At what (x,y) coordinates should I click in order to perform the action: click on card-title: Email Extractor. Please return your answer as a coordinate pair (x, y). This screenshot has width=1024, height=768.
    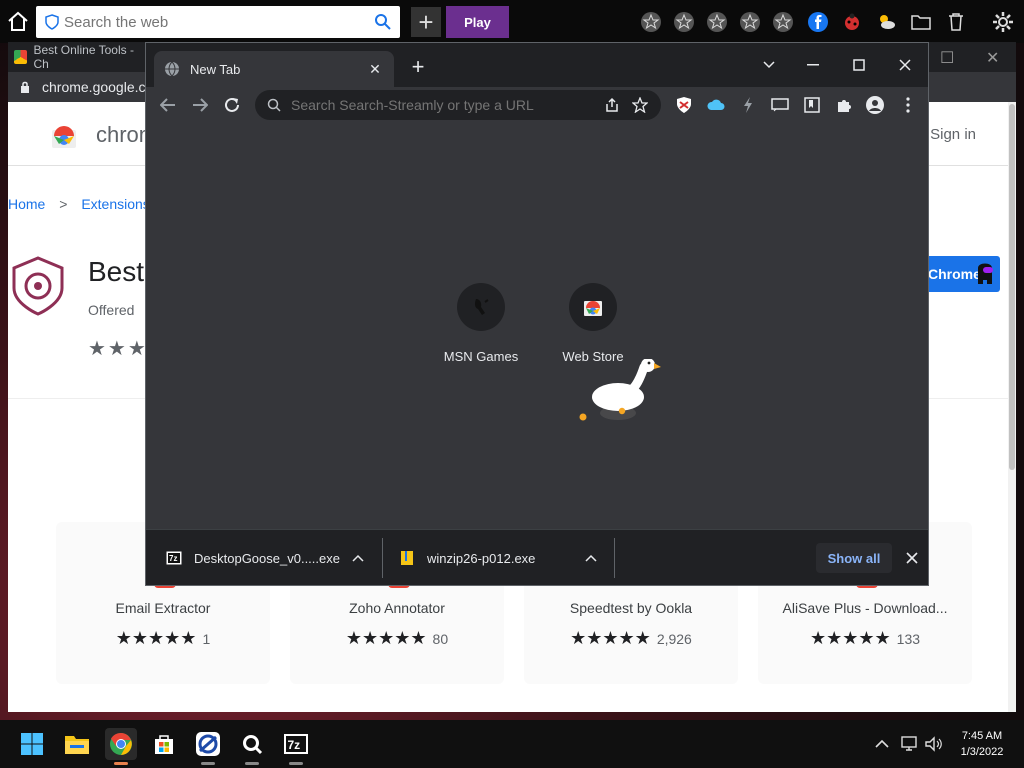
    Looking at the image, I should click on (163, 608).